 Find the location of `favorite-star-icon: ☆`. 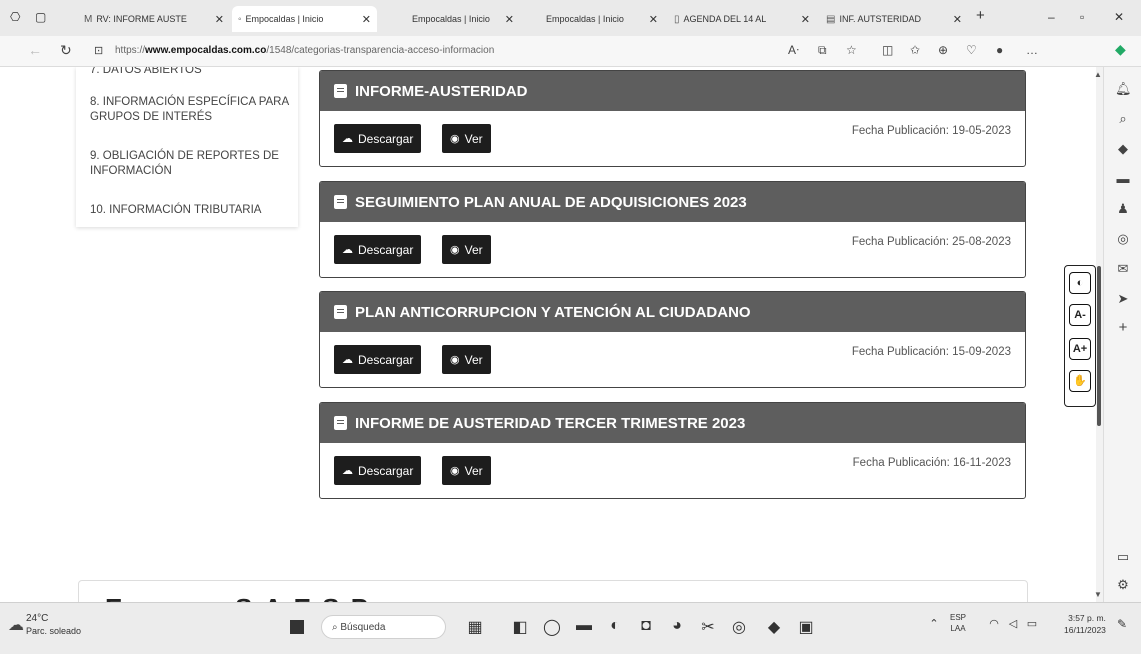

favorite-star-icon: ☆ is located at coordinates (851, 50).